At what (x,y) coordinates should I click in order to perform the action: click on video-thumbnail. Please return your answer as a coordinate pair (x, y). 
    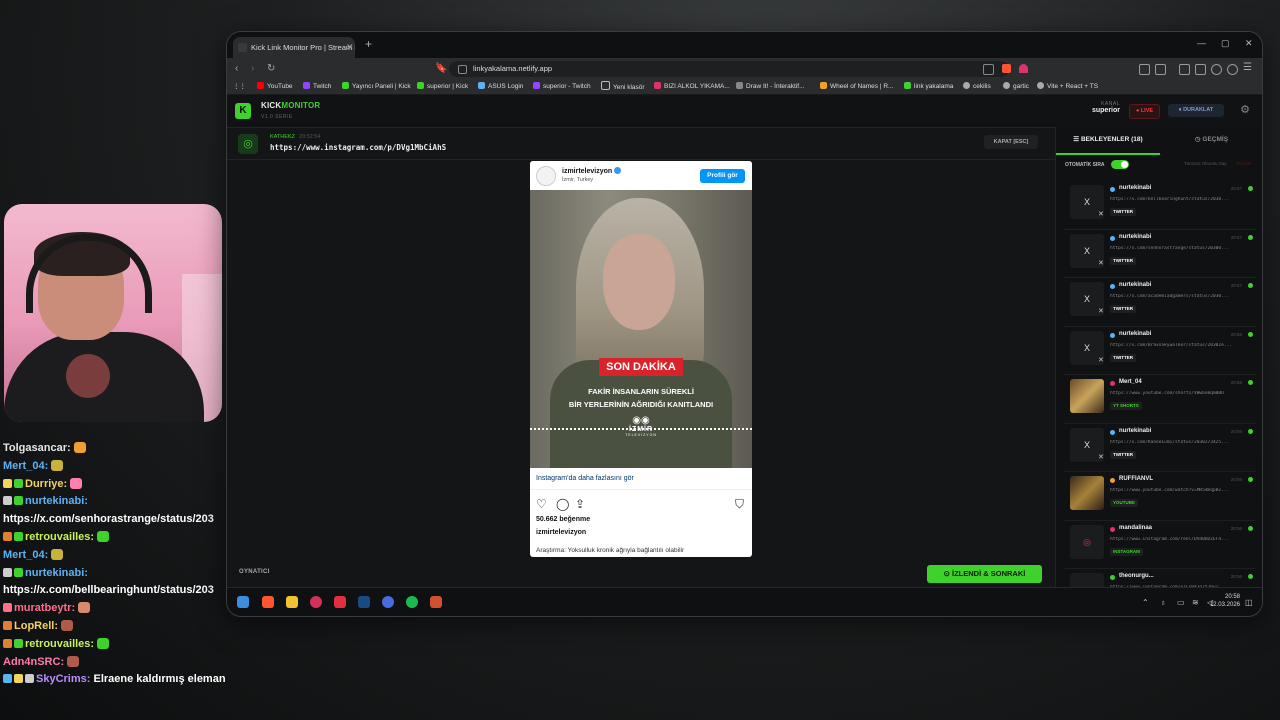
    Looking at the image, I should click on (1087, 493).